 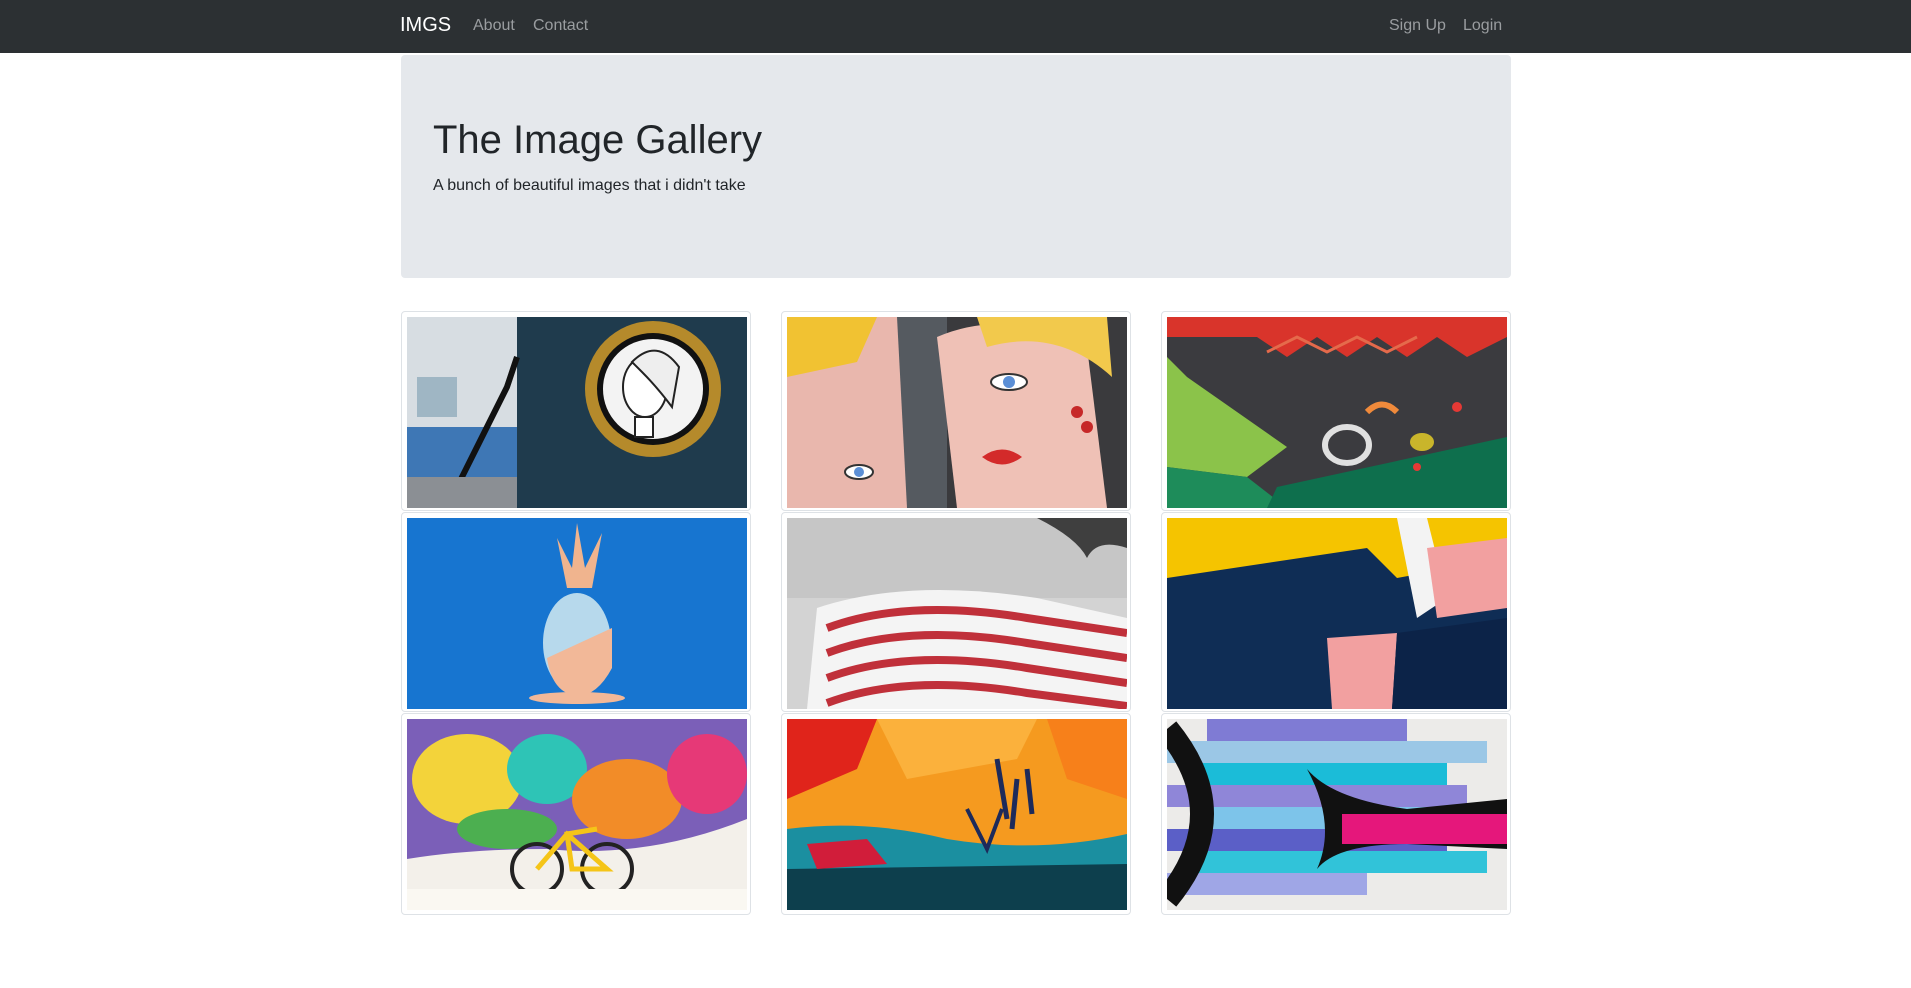 I want to click on gallery-image-mural-bike, so click(x=577, y=814).